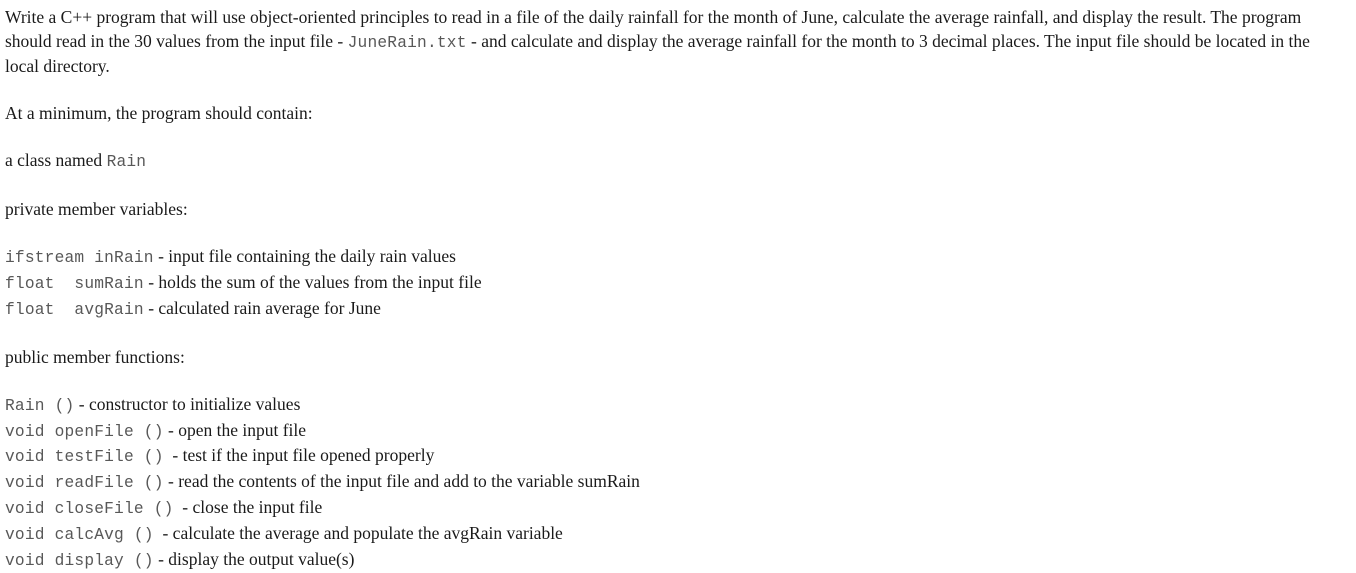 This screenshot has width=1356, height=573. I want to click on list-item: void openFile () - open the input file, so click(678, 432).